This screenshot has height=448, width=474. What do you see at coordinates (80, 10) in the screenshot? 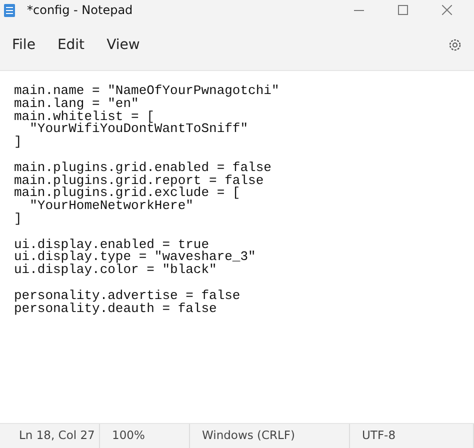
I see `window-title: *config - Notepad` at bounding box center [80, 10].